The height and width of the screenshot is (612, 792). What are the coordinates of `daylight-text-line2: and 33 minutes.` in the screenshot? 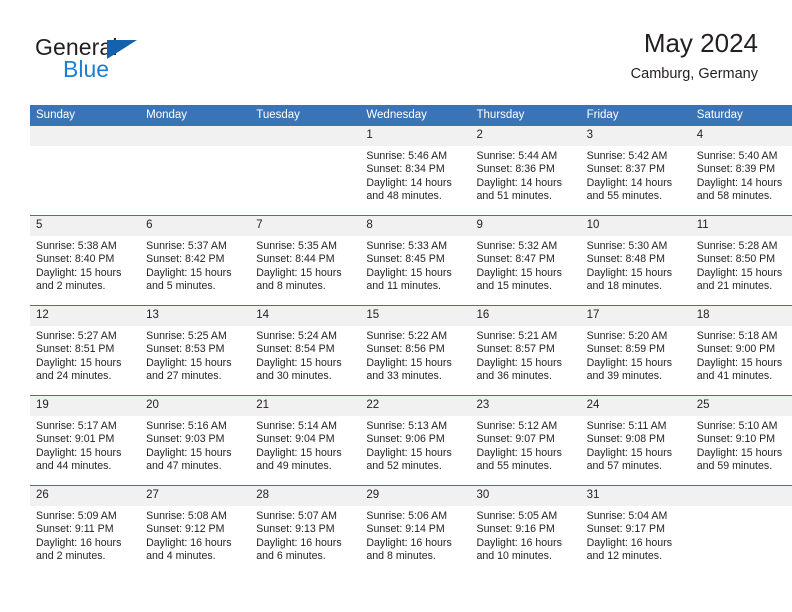 It's located at (404, 376).